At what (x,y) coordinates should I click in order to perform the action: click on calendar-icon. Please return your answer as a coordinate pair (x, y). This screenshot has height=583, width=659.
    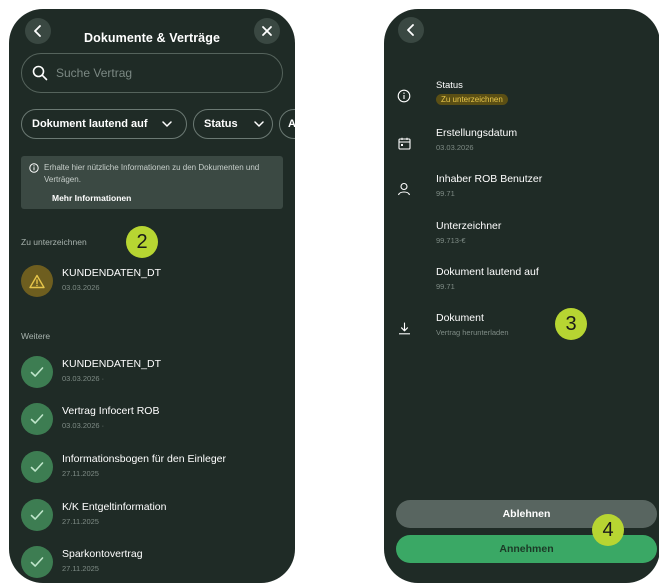
    Looking at the image, I should click on (404, 143).